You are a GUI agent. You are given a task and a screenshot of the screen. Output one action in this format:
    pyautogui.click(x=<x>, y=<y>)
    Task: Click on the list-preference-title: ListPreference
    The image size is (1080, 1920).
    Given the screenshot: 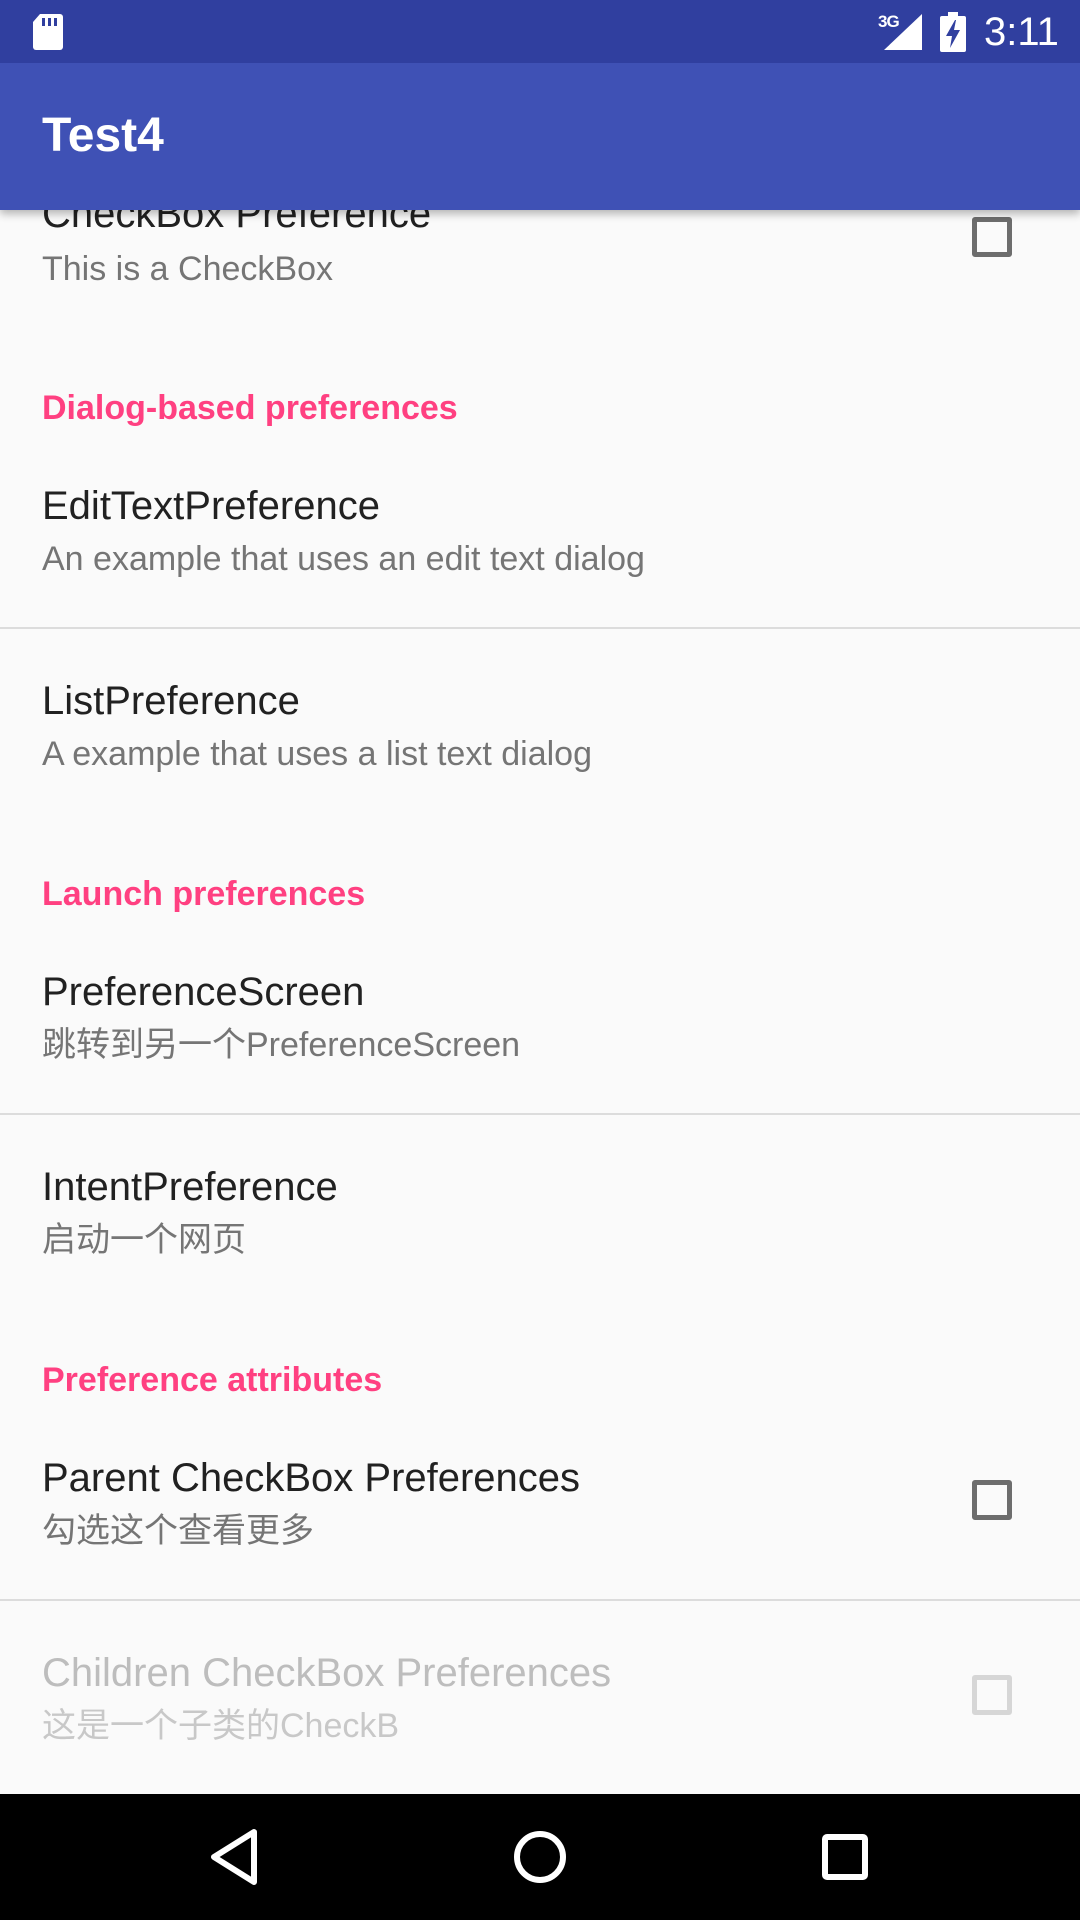 What is the action you would take?
    pyautogui.click(x=171, y=701)
    